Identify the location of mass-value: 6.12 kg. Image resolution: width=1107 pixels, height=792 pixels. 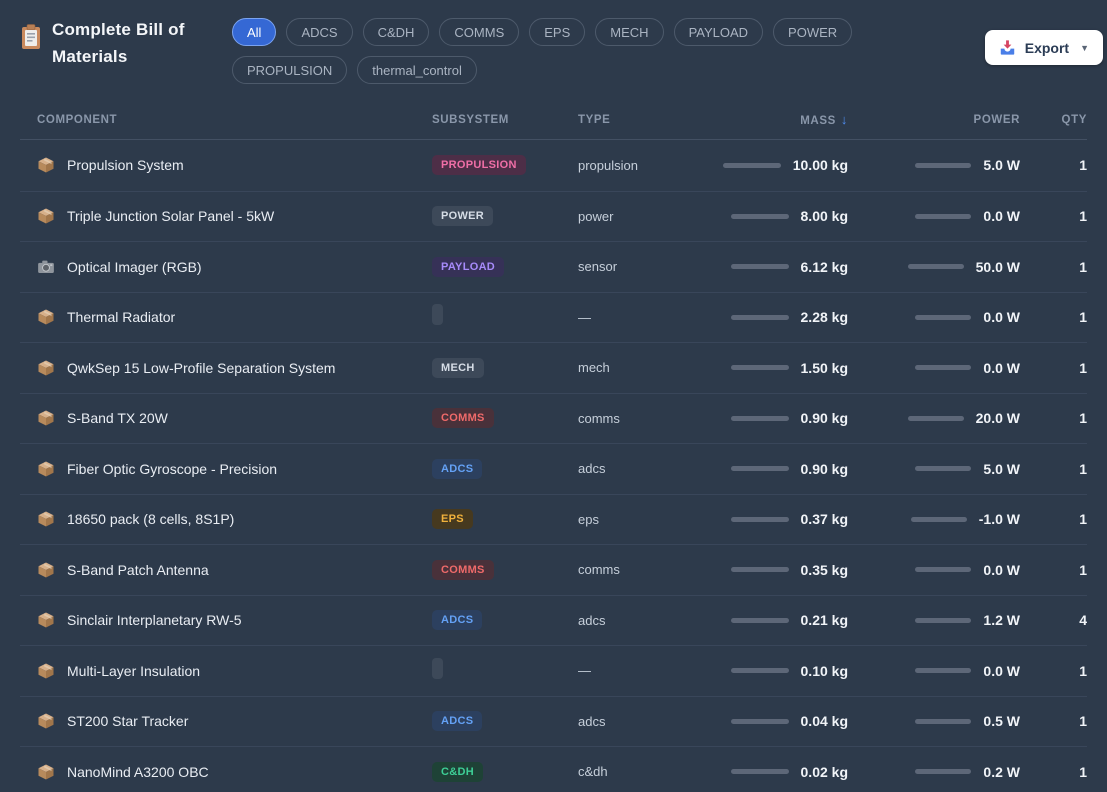
(824, 266).